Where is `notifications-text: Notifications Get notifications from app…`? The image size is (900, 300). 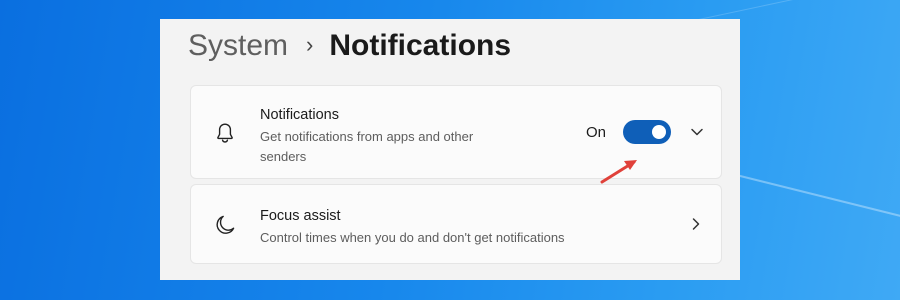
notifications-text: Notifications Get notifications from app… is located at coordinates (375, 136).